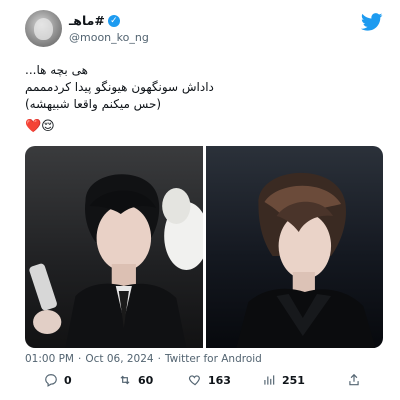 This screenshot has height=400, width=400. I want to click on views-button: 251, so click(283, 380).